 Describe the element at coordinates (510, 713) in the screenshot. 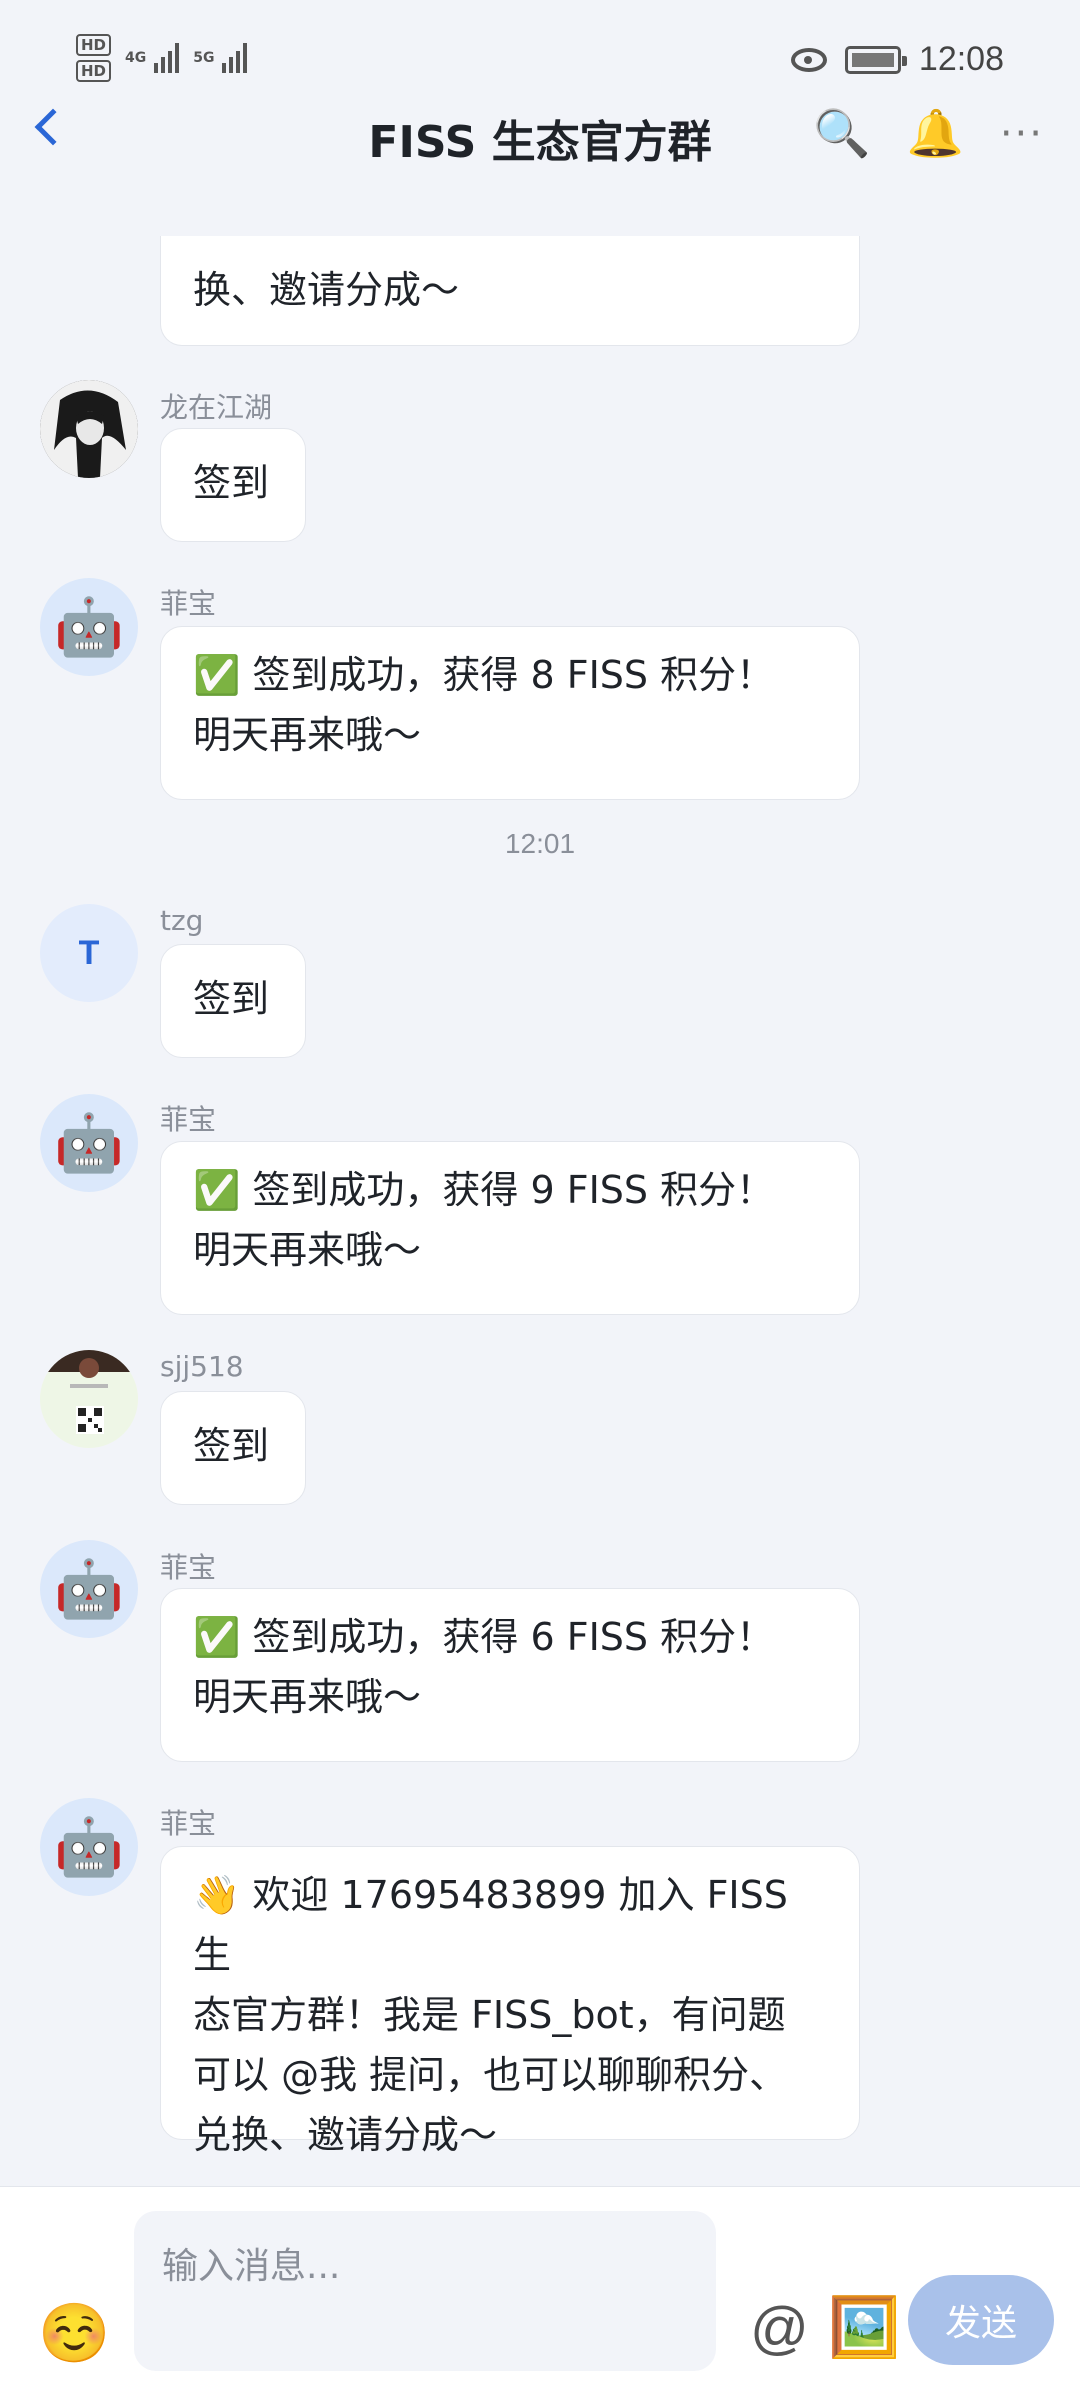

I see `message-bubble: ✅ 签到成功，获得 8 FISS 积分！ 明天再来哦～` at that location.